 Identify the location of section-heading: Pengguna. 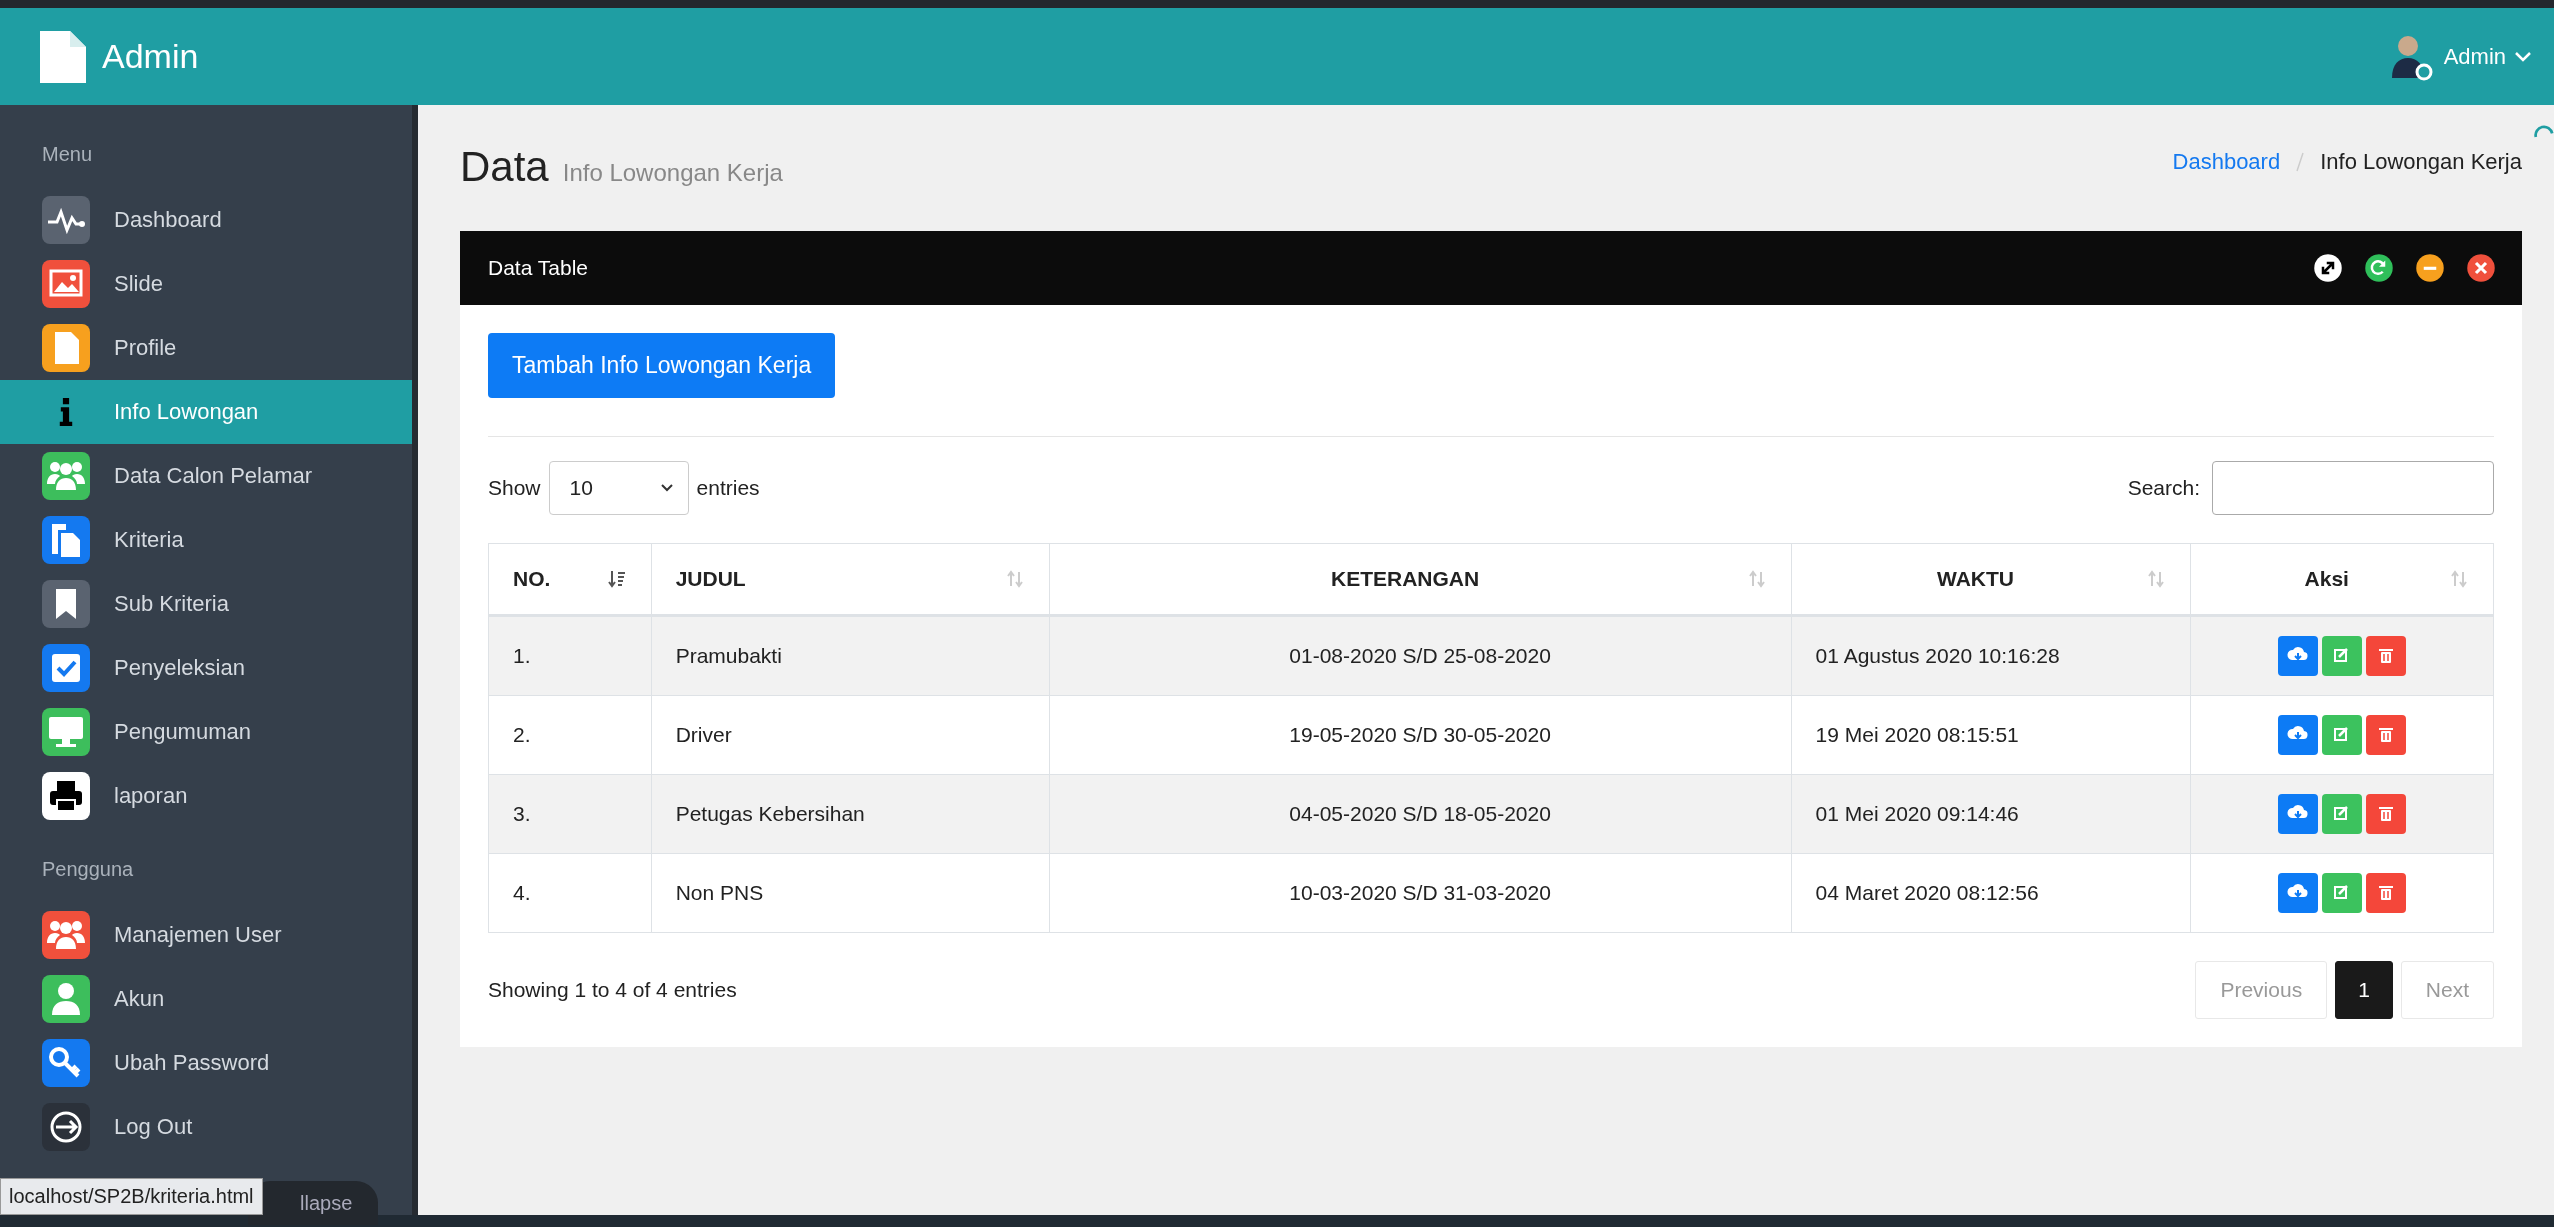
(88, 869).